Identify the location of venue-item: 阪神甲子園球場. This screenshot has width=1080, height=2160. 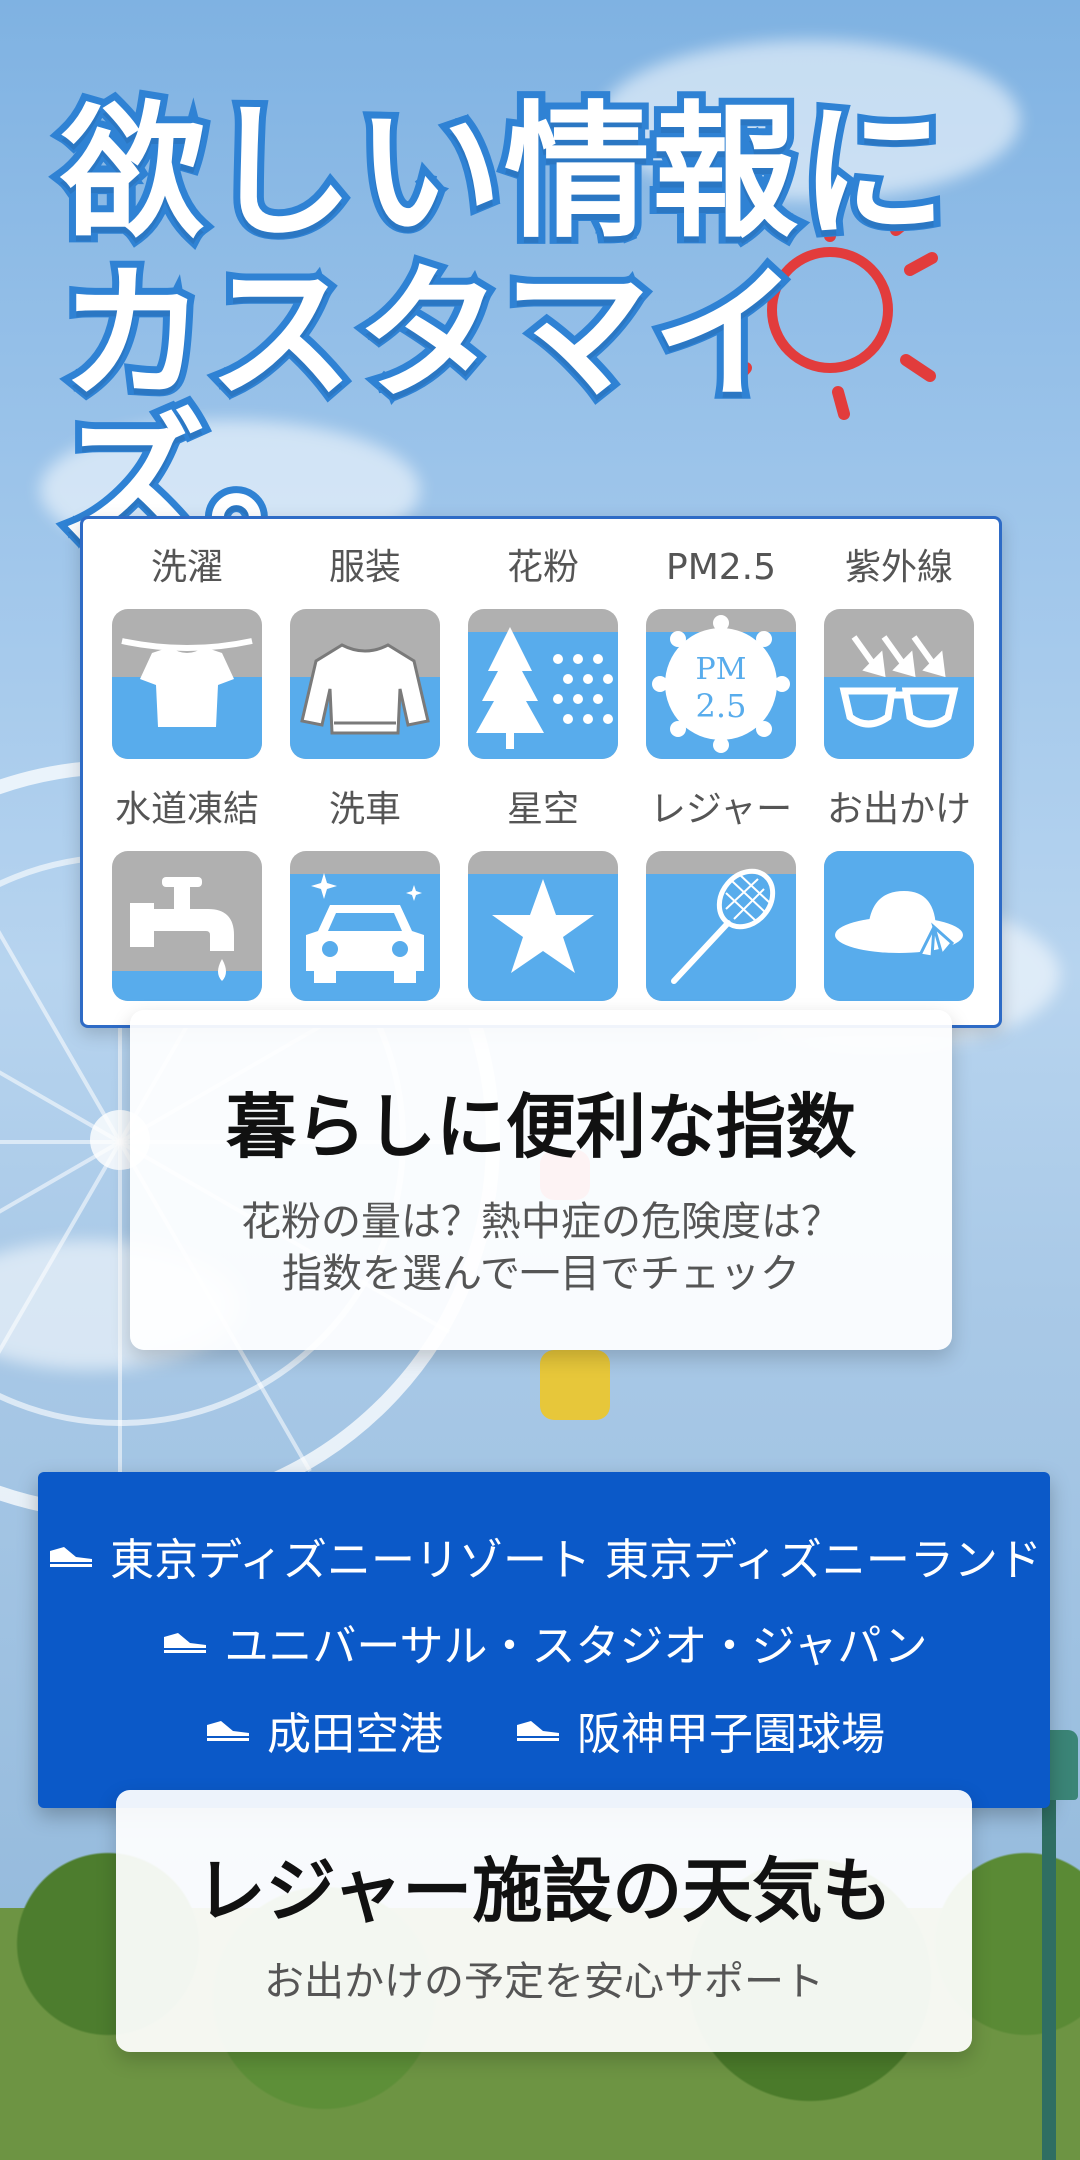
(699, 1730).